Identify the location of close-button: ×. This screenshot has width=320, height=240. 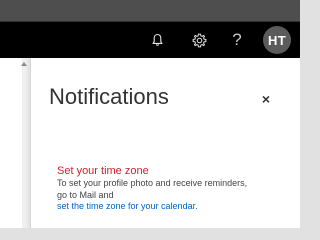
(266, 99).